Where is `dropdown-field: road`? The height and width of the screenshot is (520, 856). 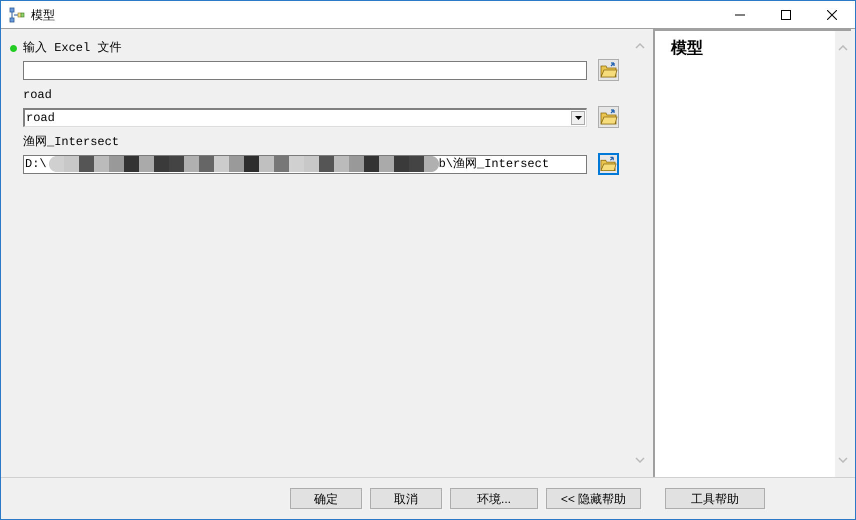 dropdown-field: road is located at coordinates (305, 117).